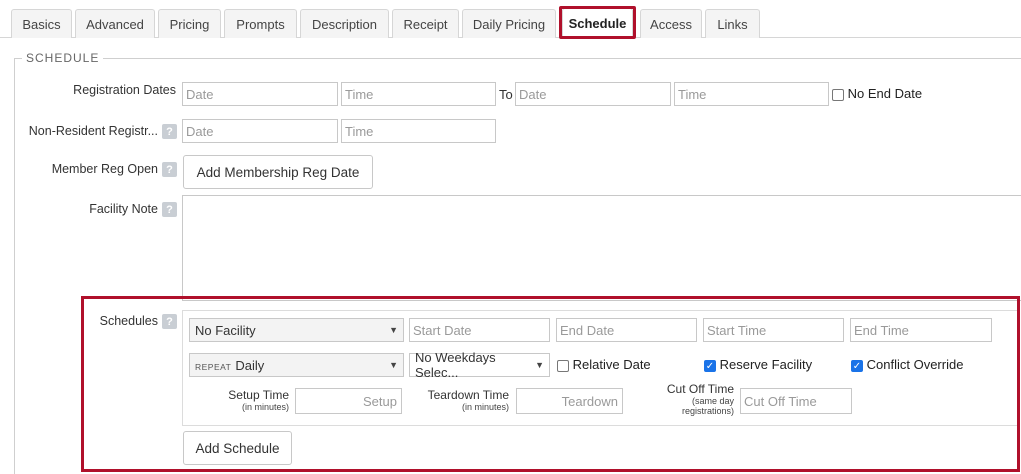  Describe the element at coordinates (425, 23) in the screenshot. I see `tab-receipt: Receipt` at that location.